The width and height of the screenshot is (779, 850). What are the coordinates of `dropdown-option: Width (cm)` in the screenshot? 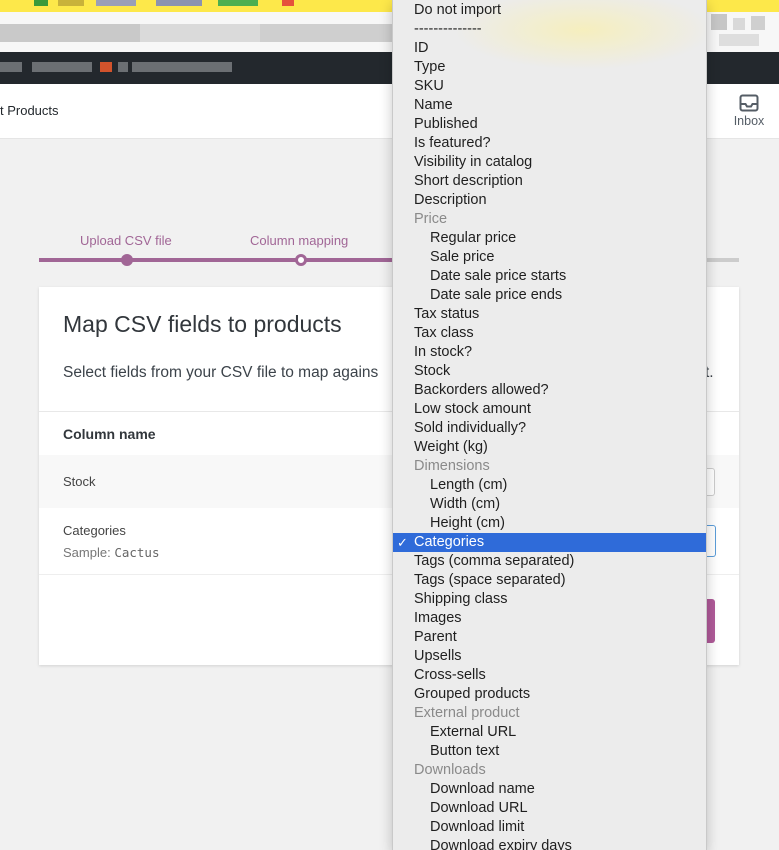 It's located at (549, 504).